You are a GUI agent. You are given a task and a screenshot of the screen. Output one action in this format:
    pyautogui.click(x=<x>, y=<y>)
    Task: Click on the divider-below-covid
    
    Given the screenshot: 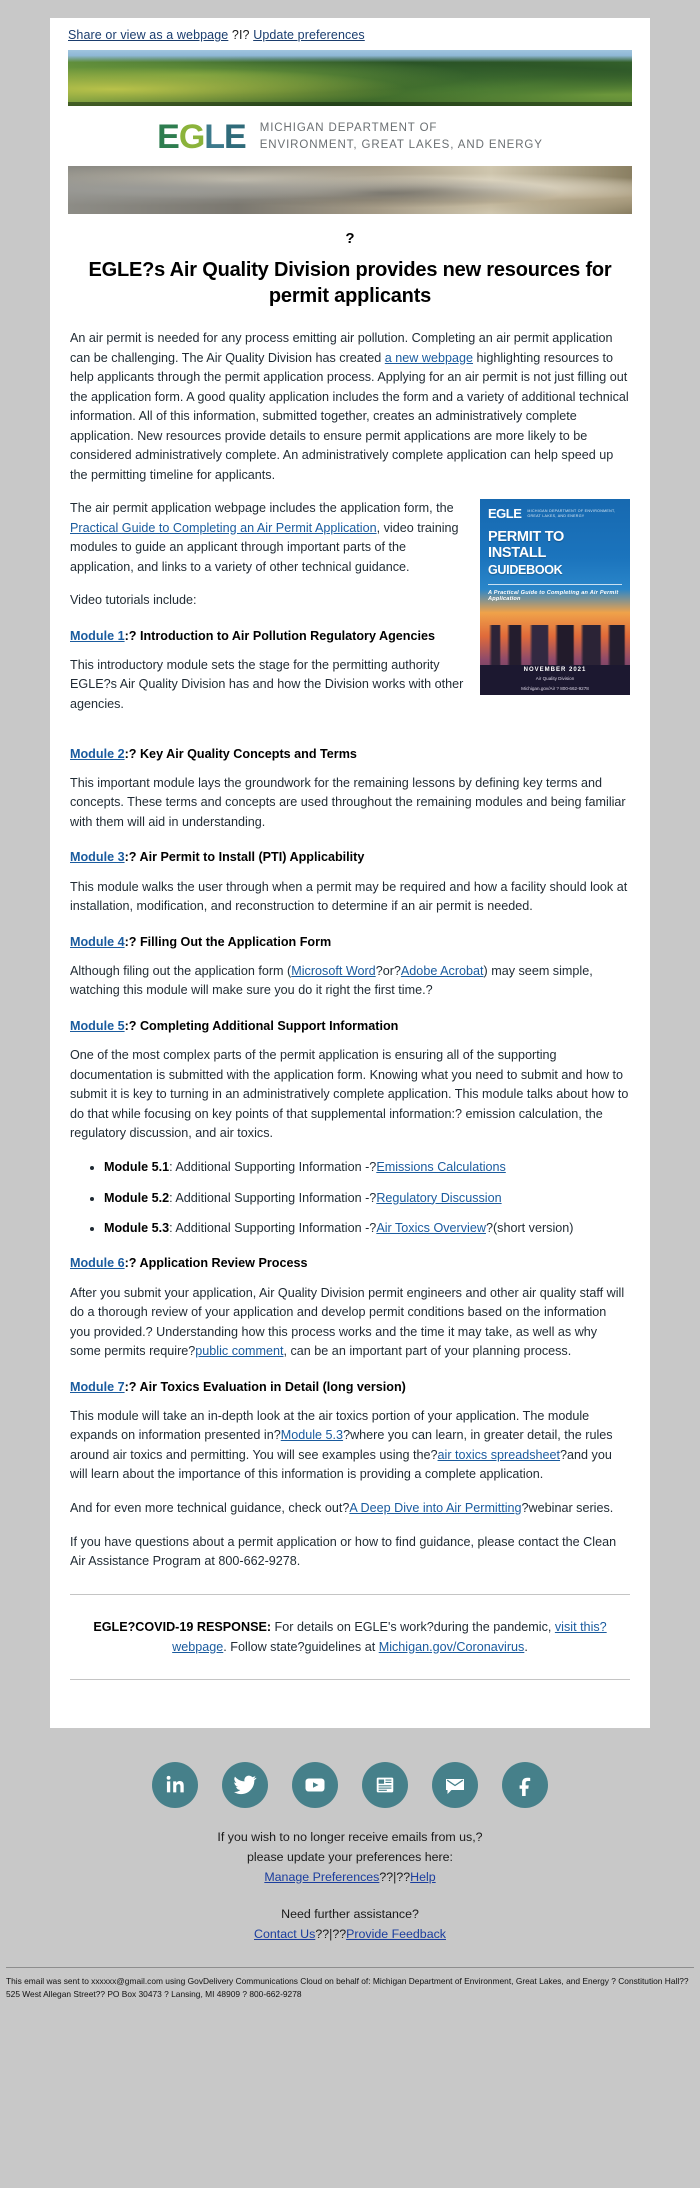 What is the action you would take?
    pyautogui.click(x=350, y=1679)
    